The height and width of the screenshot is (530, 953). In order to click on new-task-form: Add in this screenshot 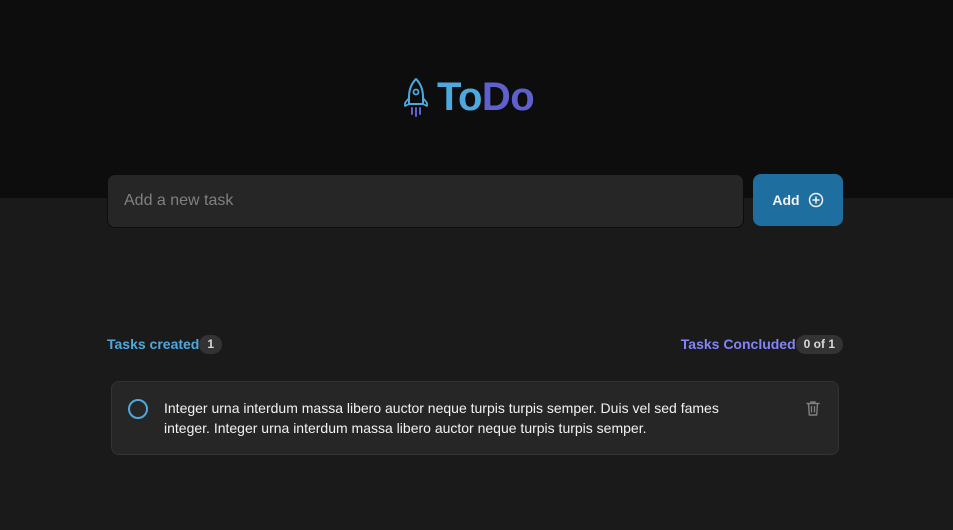, I will do `click(475, 201)`.